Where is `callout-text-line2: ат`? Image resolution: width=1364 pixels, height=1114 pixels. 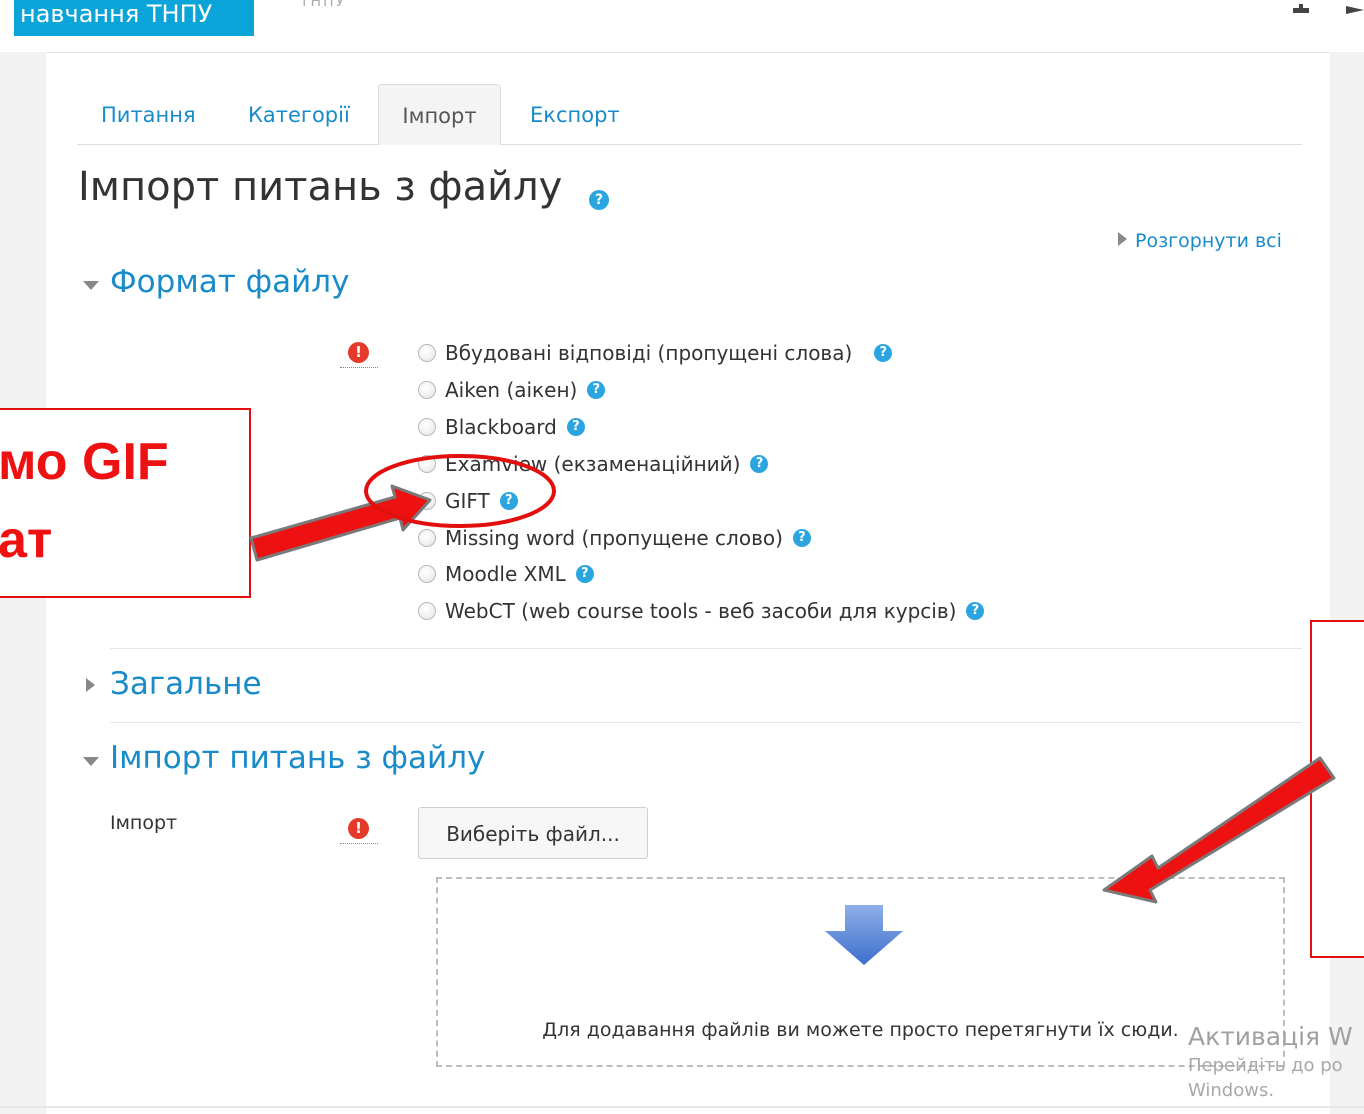 callout-text-line2: ат is located at coordinates (26, 540).